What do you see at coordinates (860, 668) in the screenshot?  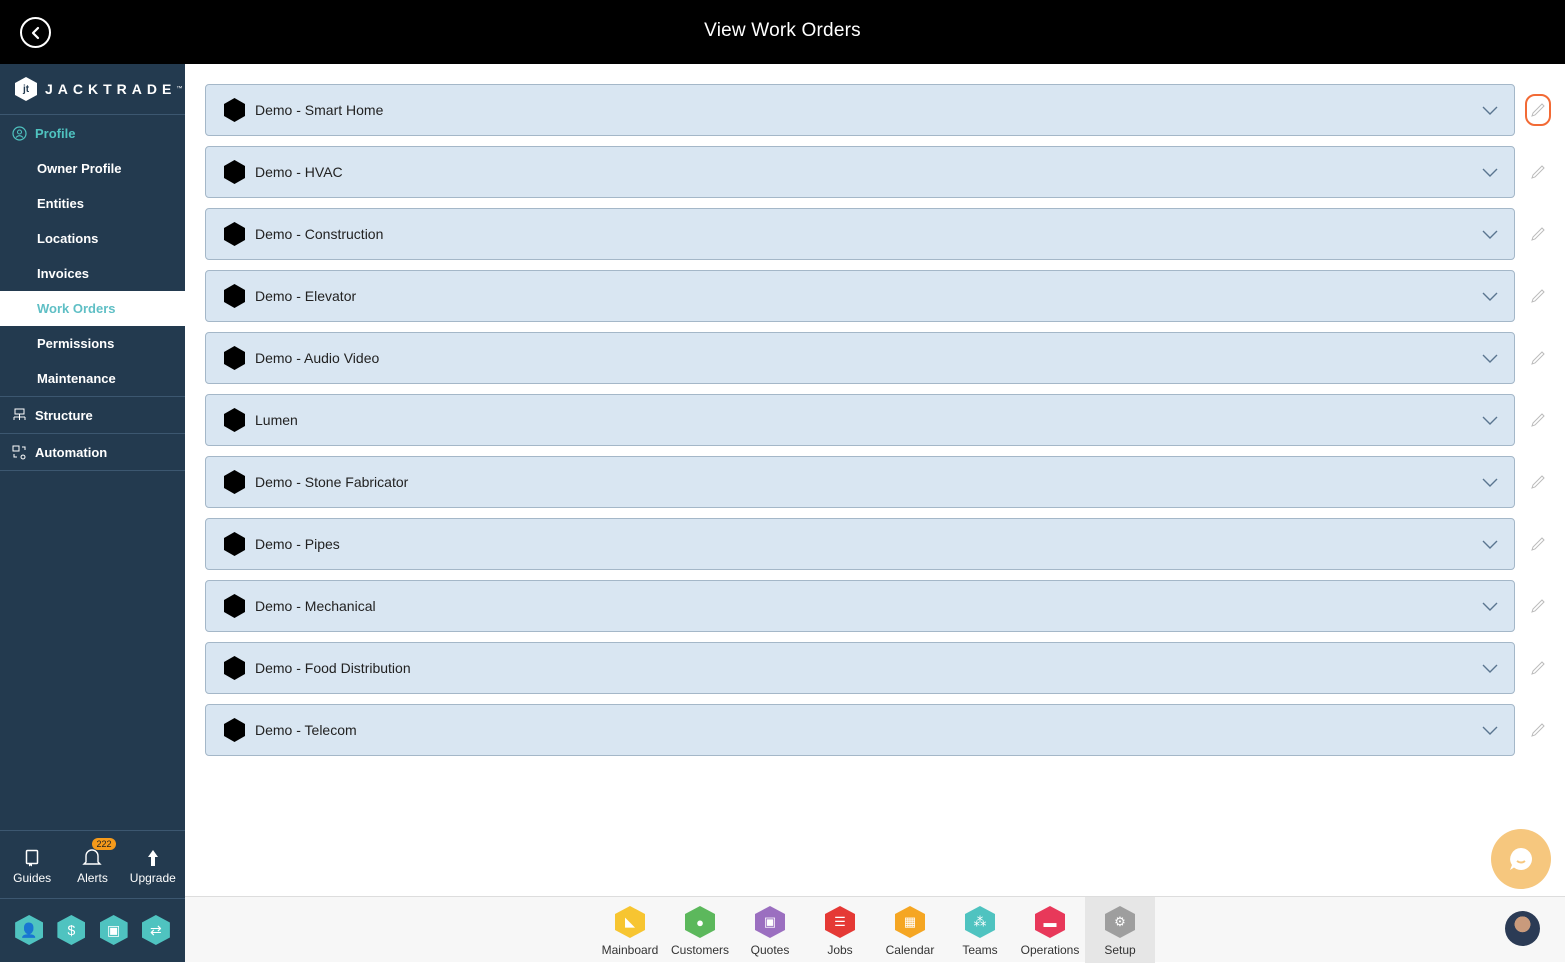 I see `work-order-row: Demo - Food Distribution` at bounding box center [860, 668].